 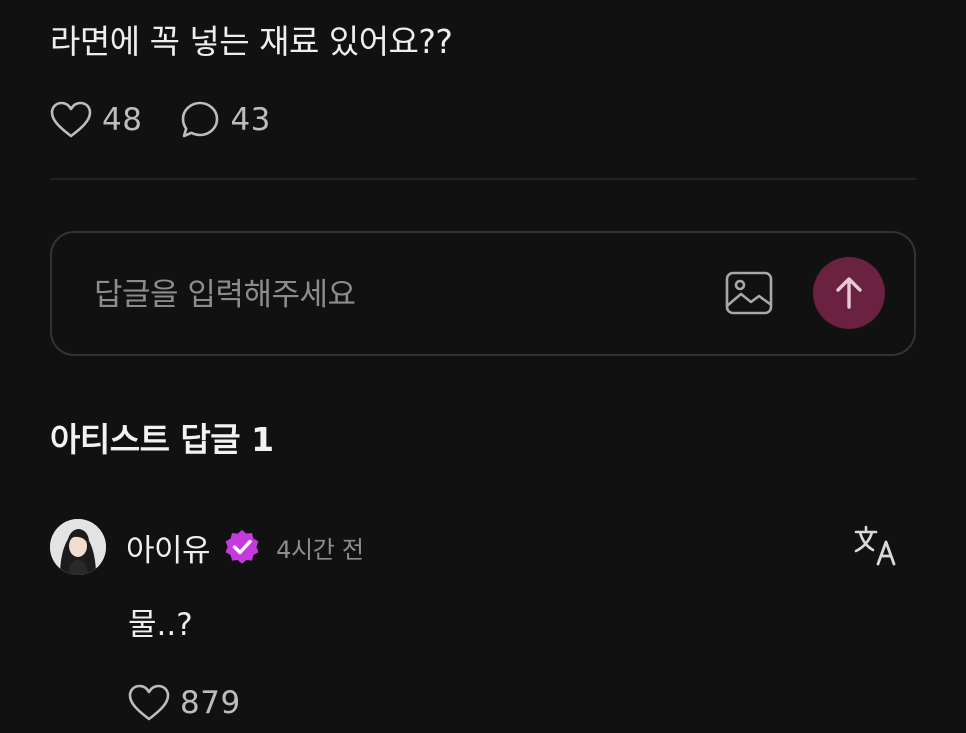 I want to click on verified-badge-icon, so click(x=242, y=547).